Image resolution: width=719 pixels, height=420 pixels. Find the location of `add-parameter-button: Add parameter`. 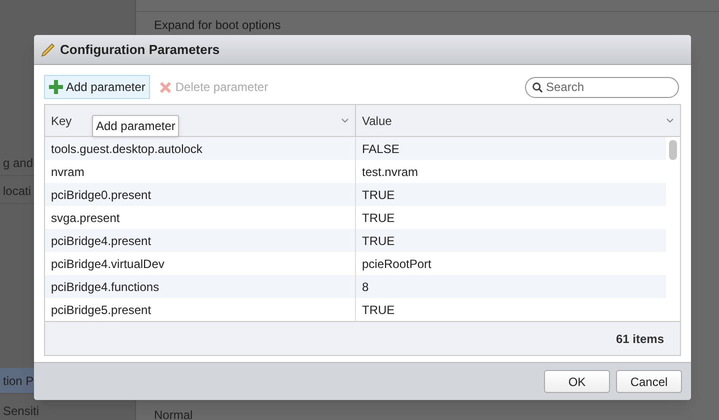

add-parameter-button: Add parameter is located at coordinates (97, 87).